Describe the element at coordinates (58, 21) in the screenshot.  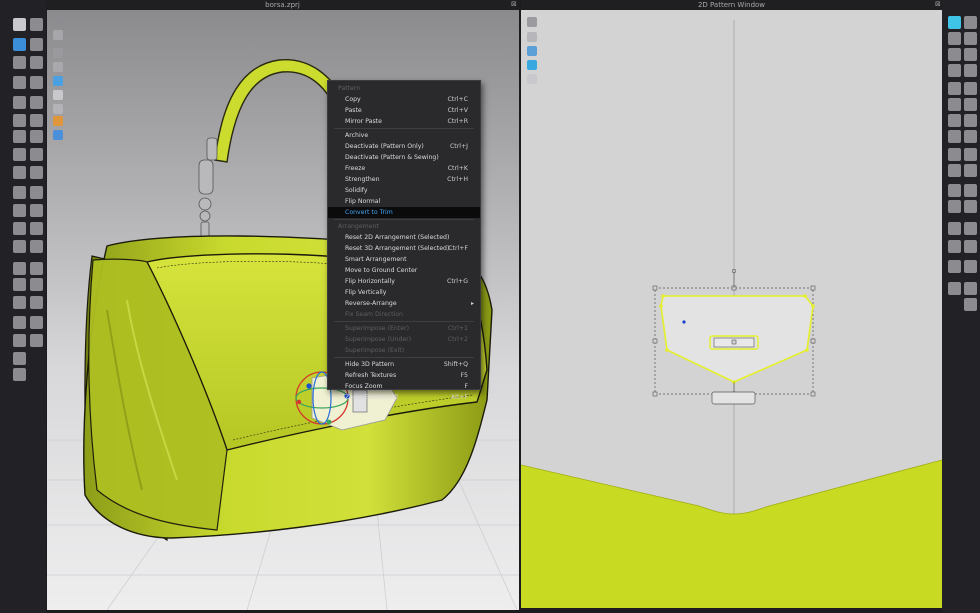
I see `3d-view-mode-icon` at that location.